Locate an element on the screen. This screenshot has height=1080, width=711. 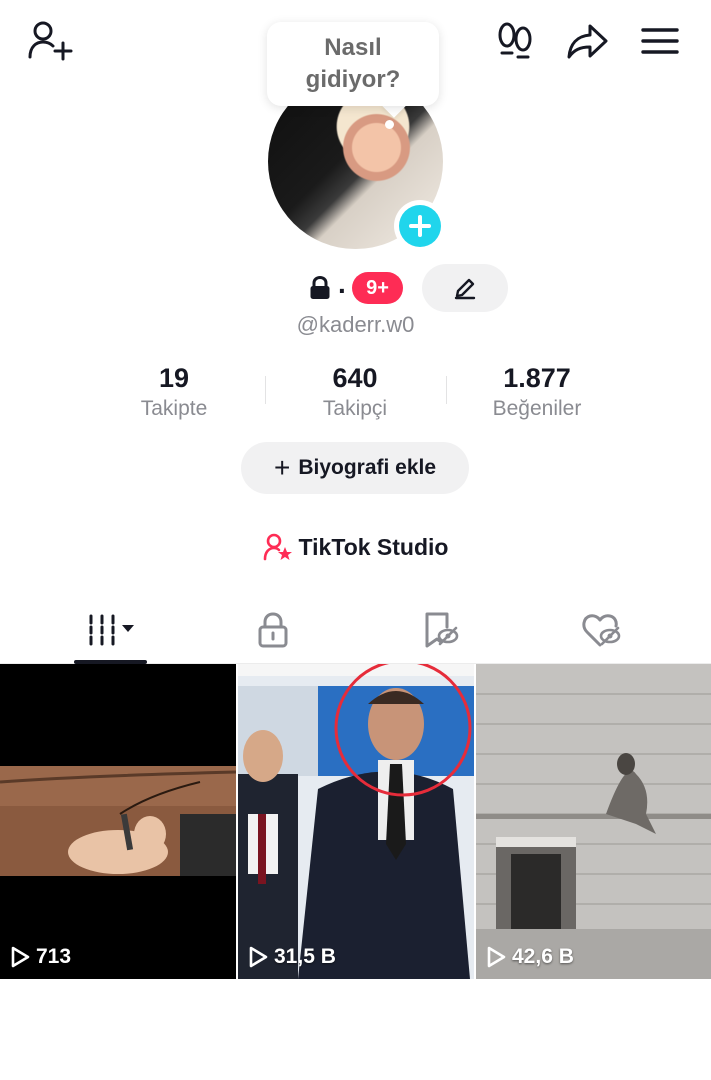
likes-count: 1.877 is located at coordinates (537, 378).